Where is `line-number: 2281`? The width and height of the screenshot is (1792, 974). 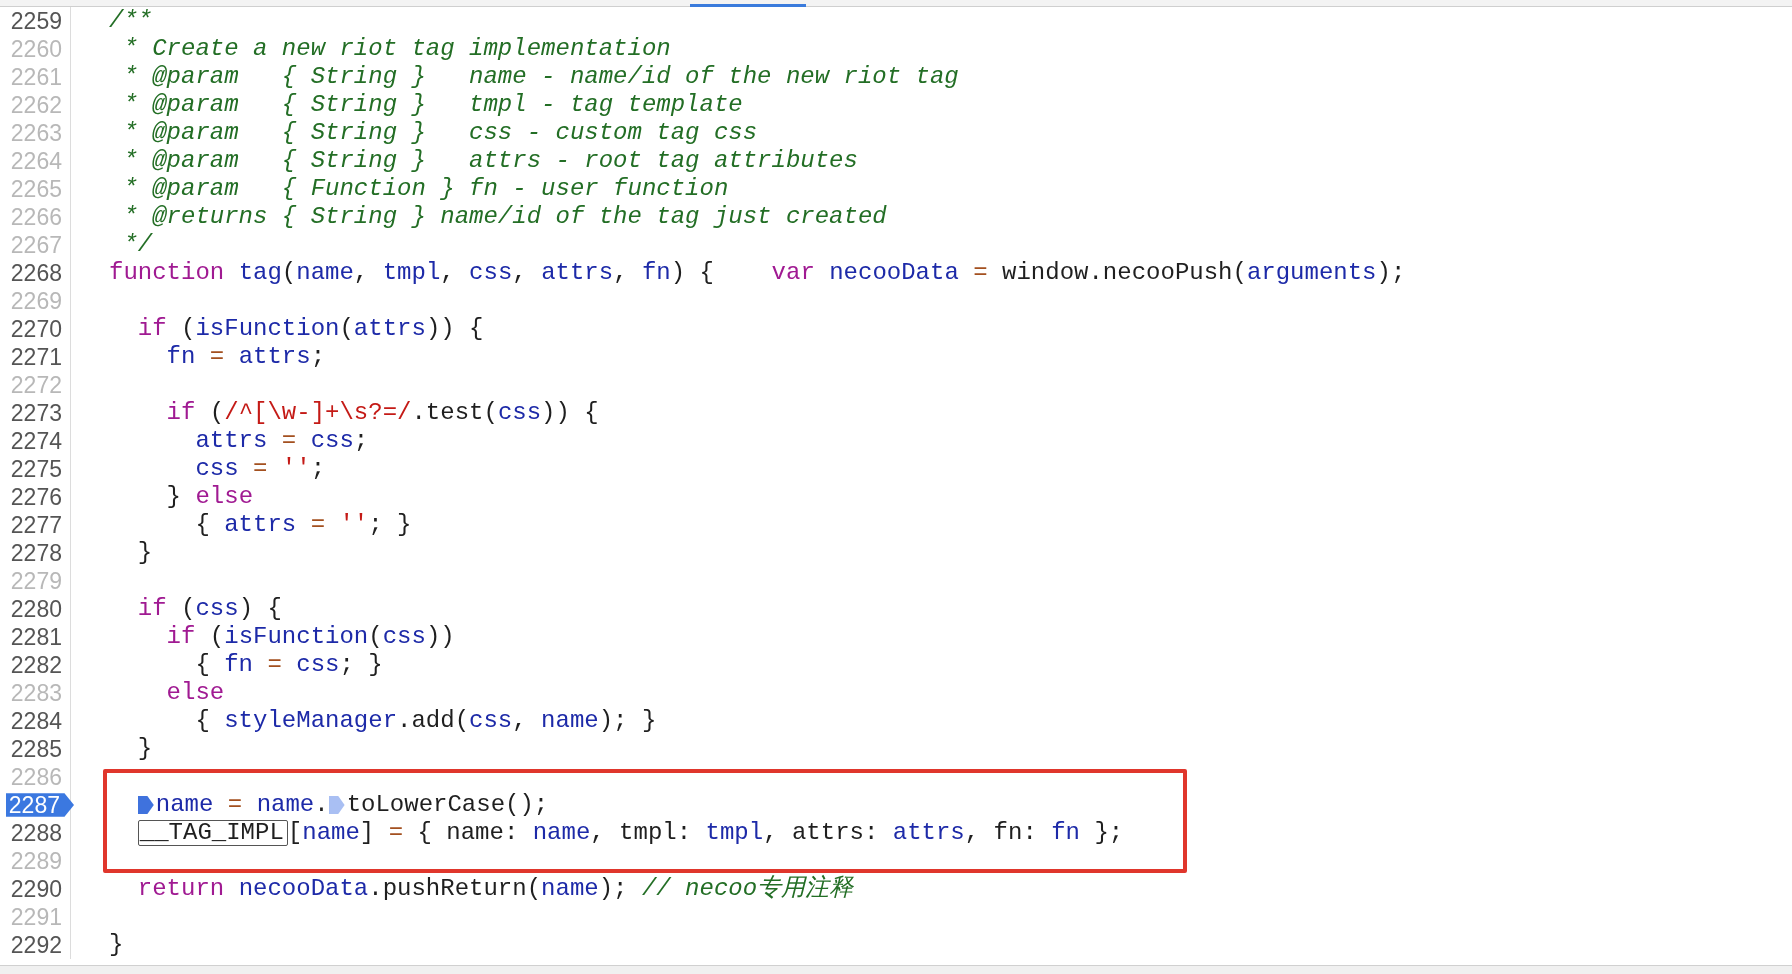
line-number: 2281 is located at coordinates (36, 637).